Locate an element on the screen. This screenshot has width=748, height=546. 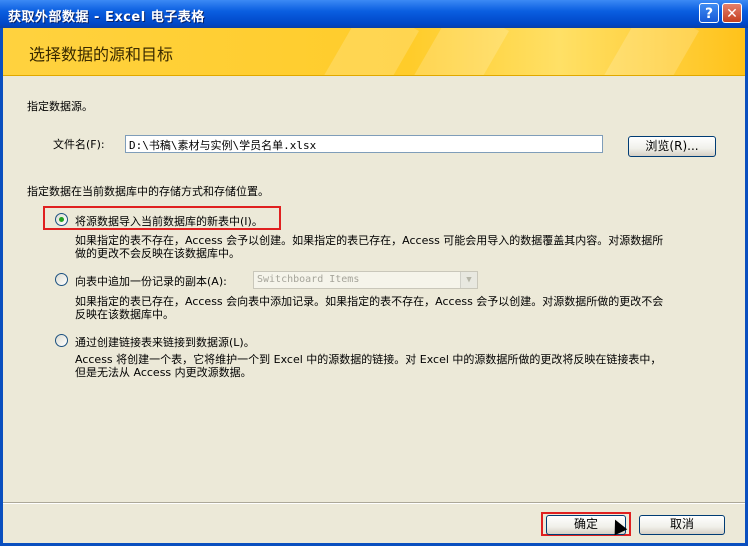
help-button: ? is located at coordinates (709, 13).